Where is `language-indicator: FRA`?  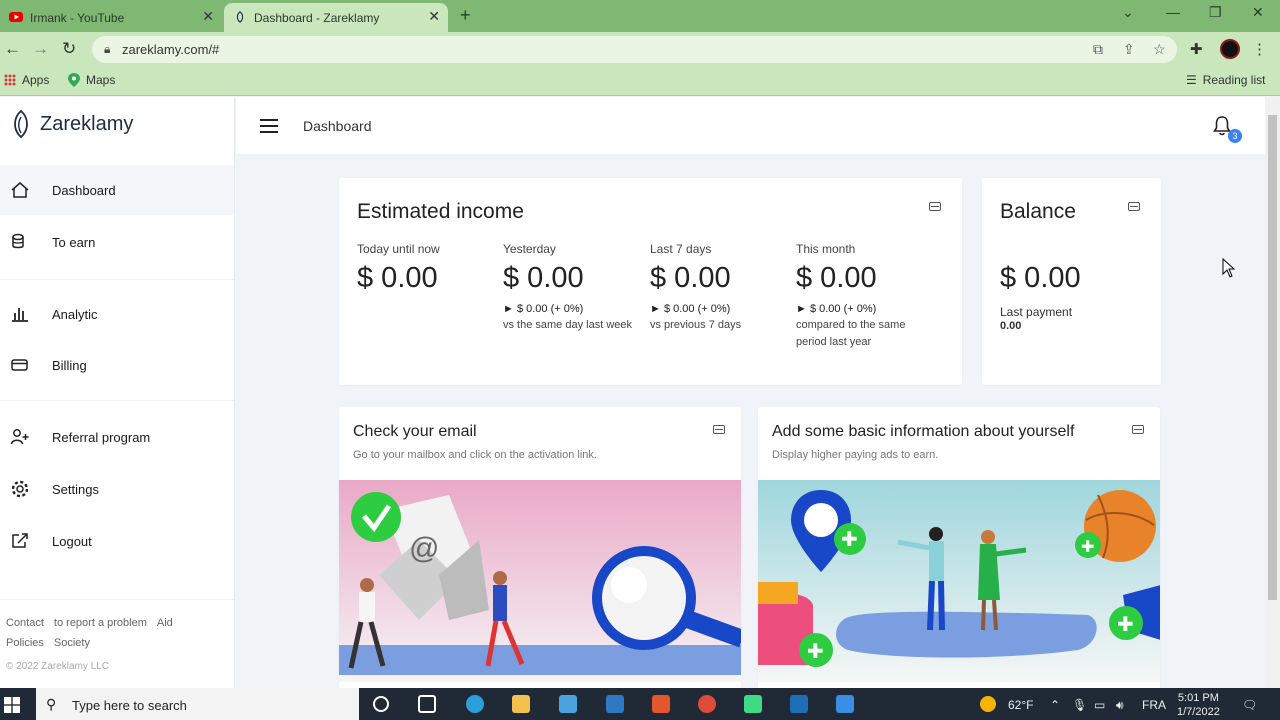 language-indicator: FRA is located at coordinates (1154, 705).